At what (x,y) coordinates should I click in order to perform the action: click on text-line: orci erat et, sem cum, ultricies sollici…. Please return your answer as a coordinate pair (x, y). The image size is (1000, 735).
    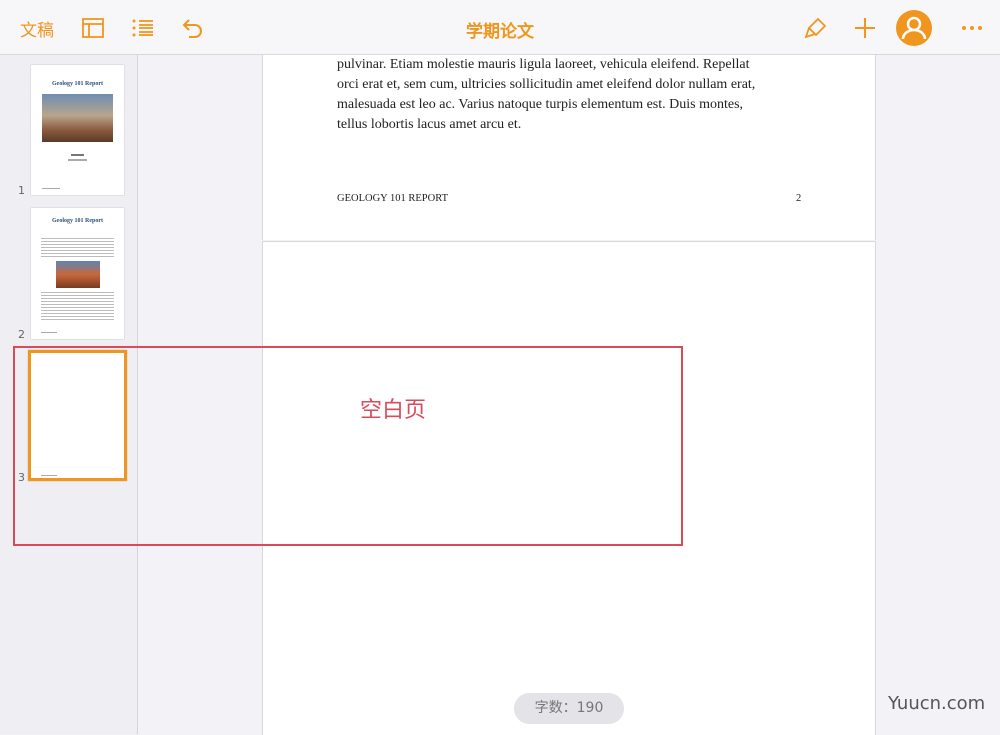
    Looking at the image, I should click on (546, 84).